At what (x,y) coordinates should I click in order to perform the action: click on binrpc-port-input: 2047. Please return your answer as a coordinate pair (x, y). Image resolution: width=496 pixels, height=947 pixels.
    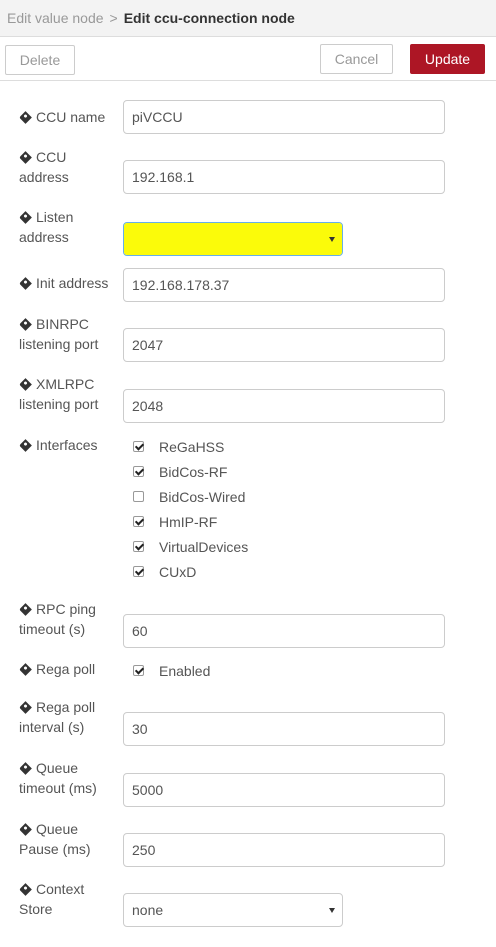
    Looking at the image, I should click on (284, 345).